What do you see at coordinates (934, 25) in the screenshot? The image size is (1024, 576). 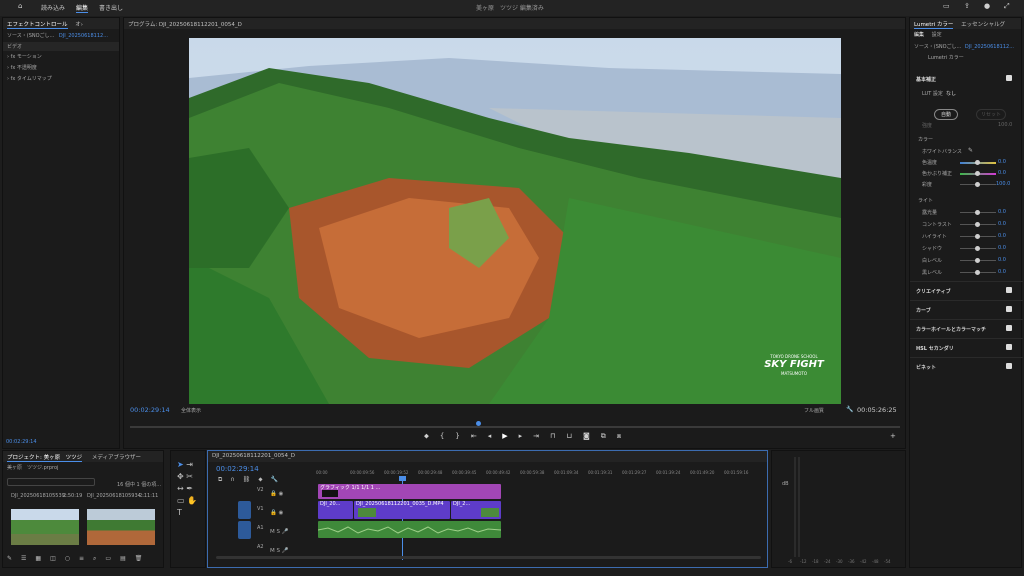 I see `tab-lumetri: Lumetri カラー` at bounding box center [934, 25].